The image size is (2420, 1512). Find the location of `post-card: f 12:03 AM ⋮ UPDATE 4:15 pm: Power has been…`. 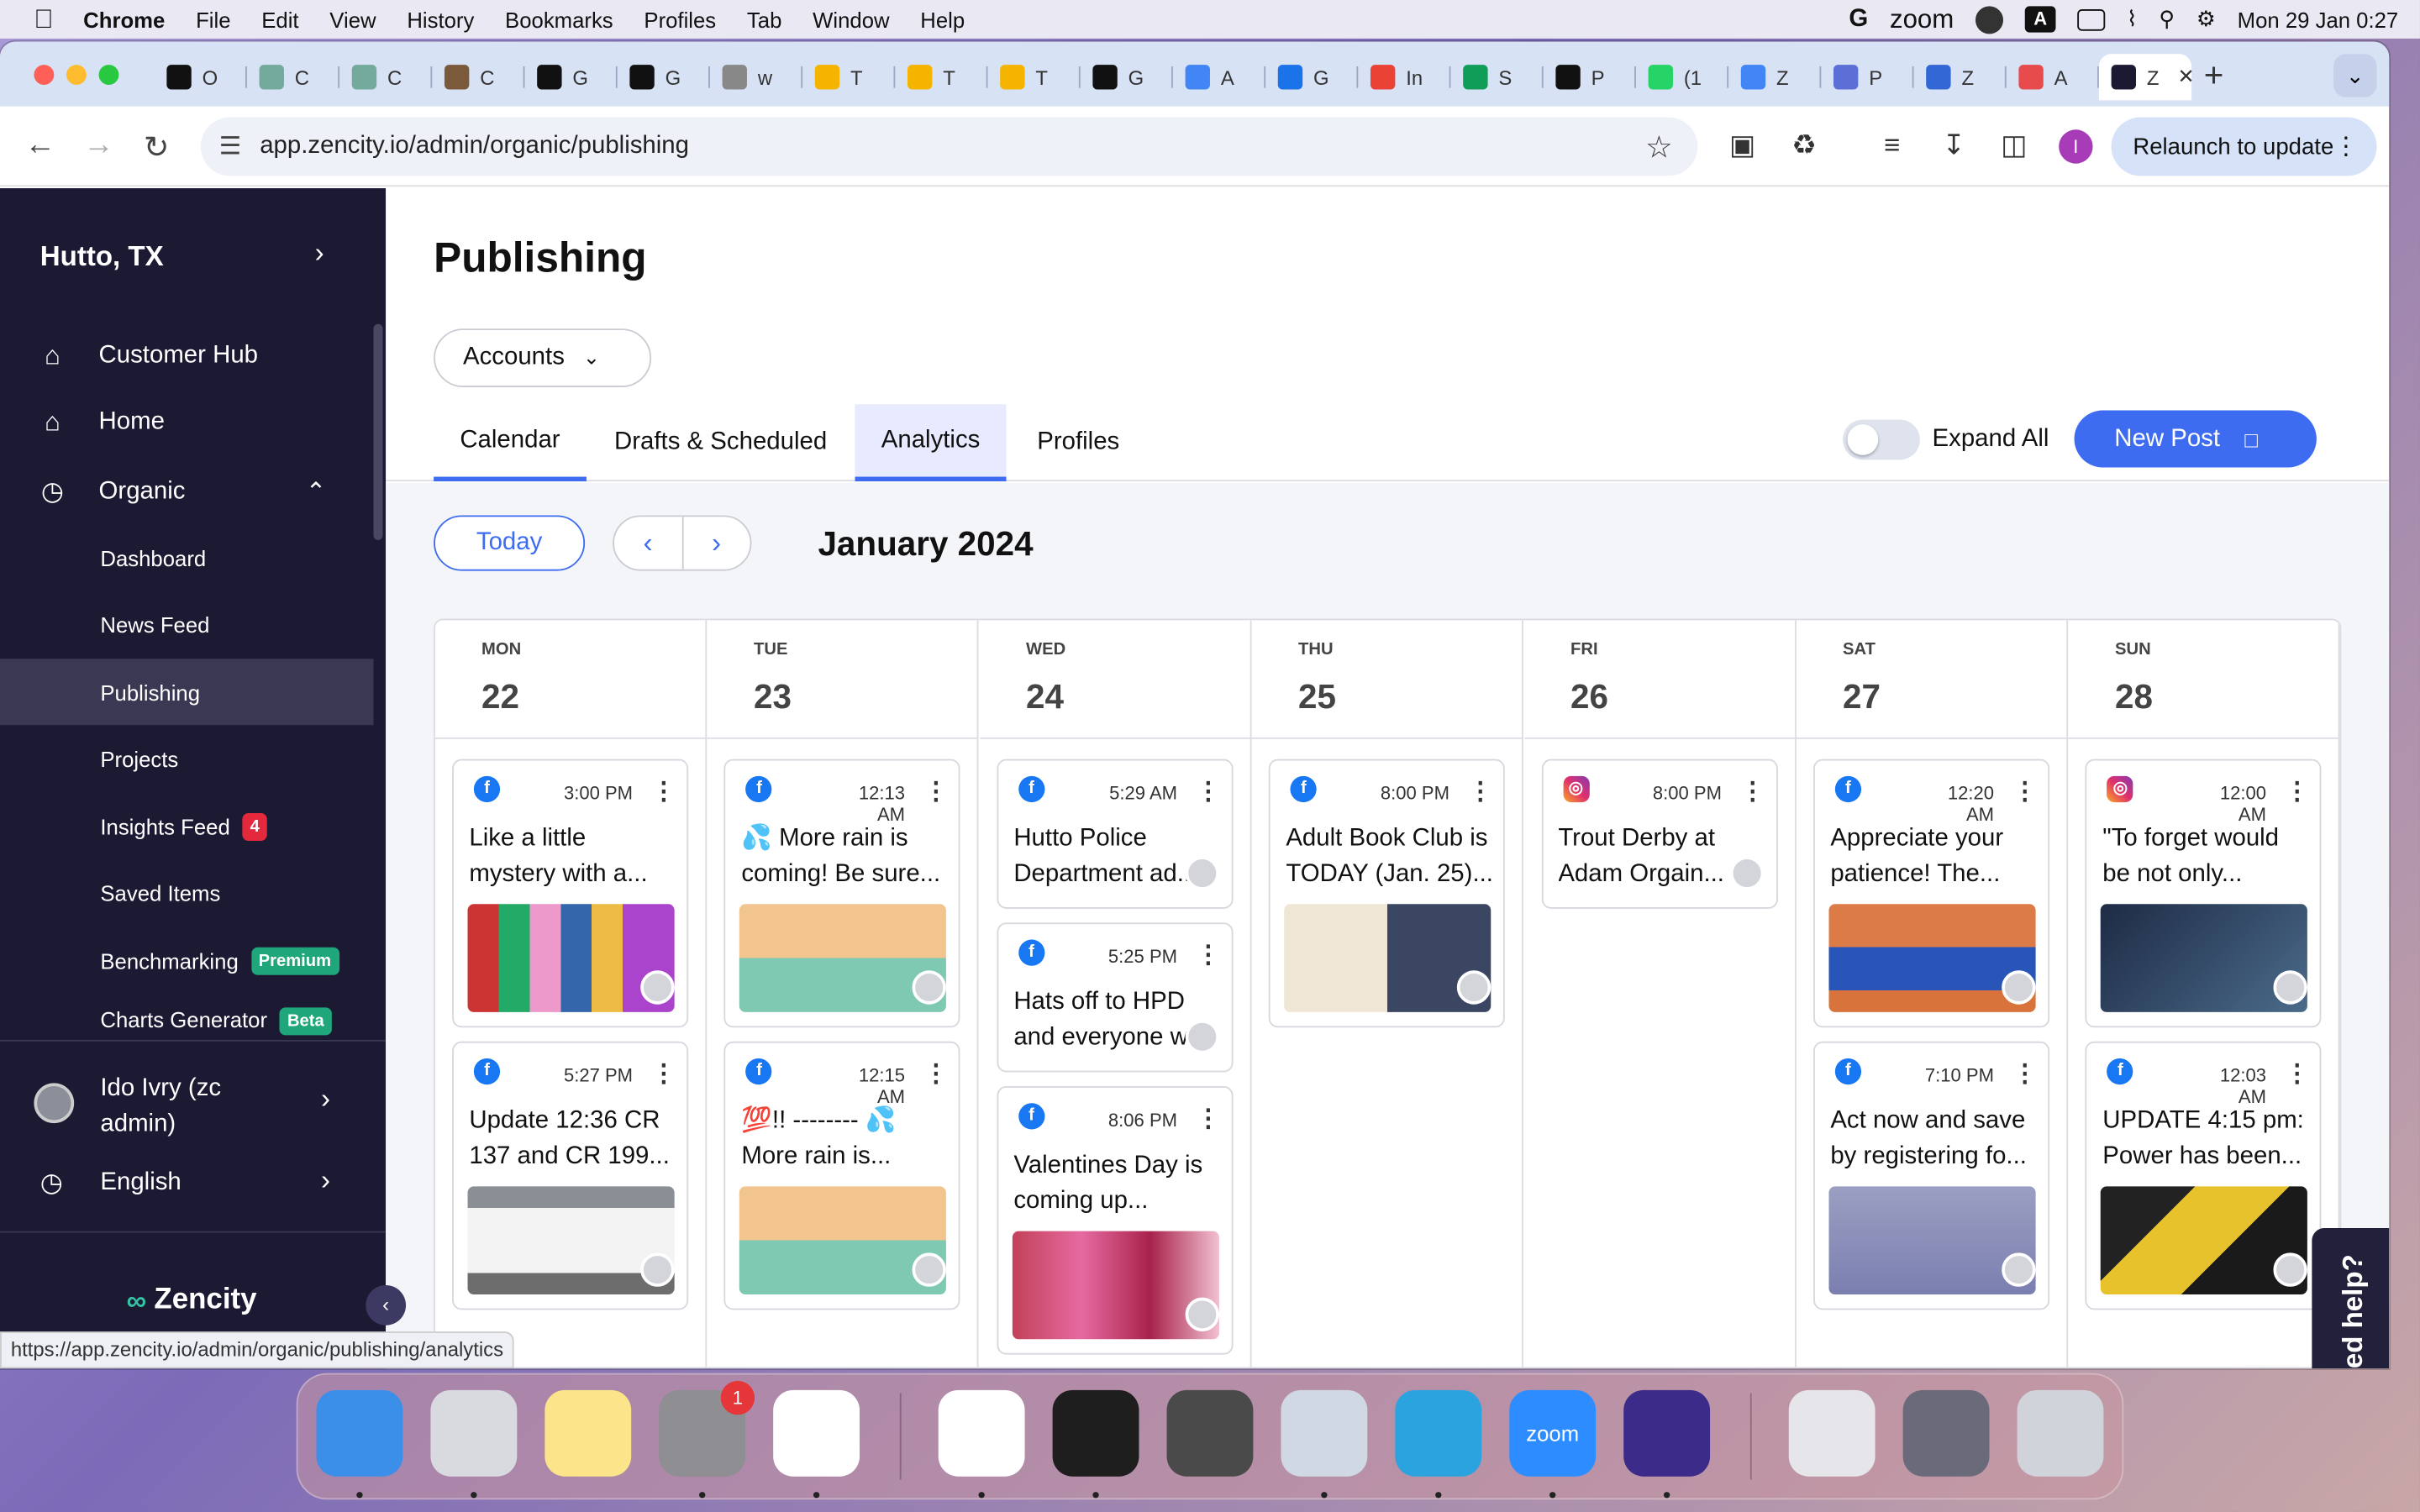

post-card: f 12:03 AM ⋮ UPDATE 4:15 pm: Power has been… is located at coordinates (2205, 1175).